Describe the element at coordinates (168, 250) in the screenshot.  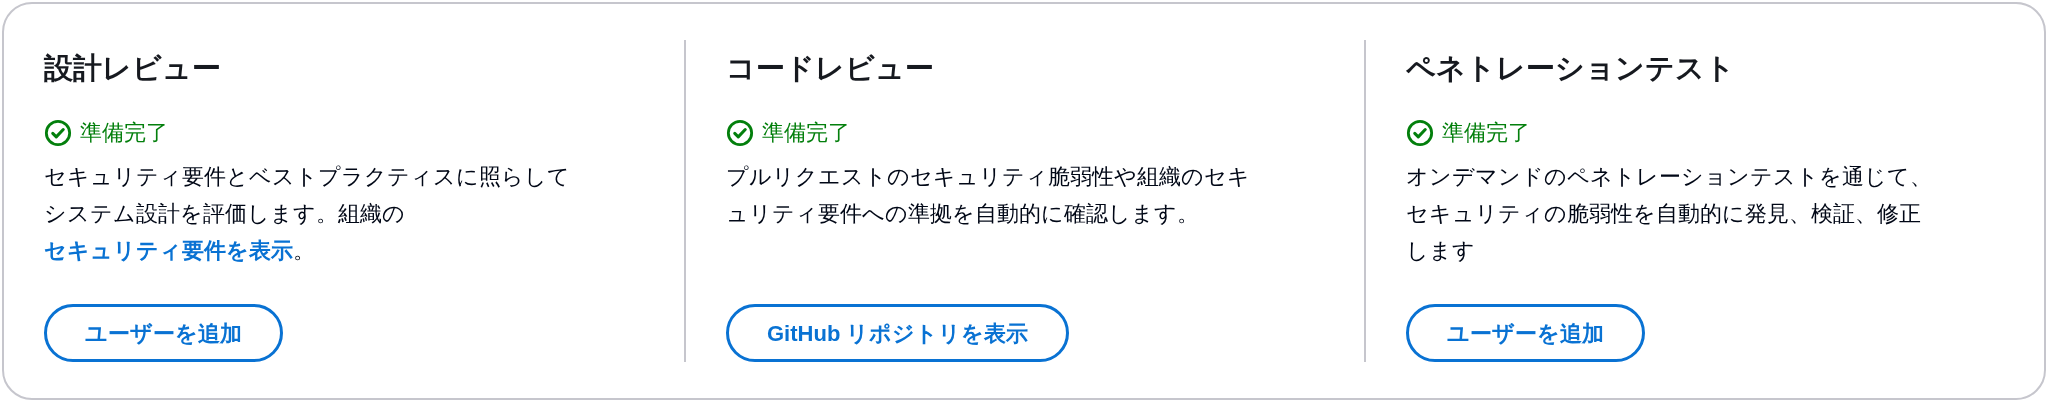
I see `requirements-link: セキュリティ要件を表示` at that location.